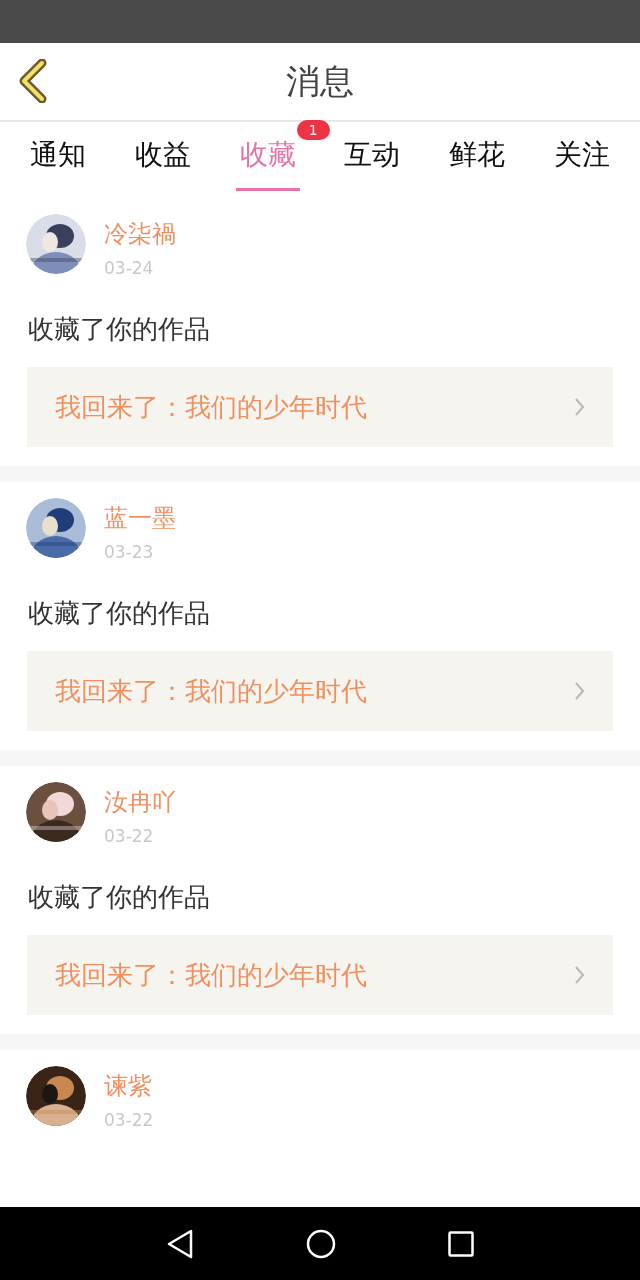 This screenshot has width=640, height=1280. What do you see at coordinates (33, 81) in the screenshot?
I see `back-icon` at bounding box center [33, 81].